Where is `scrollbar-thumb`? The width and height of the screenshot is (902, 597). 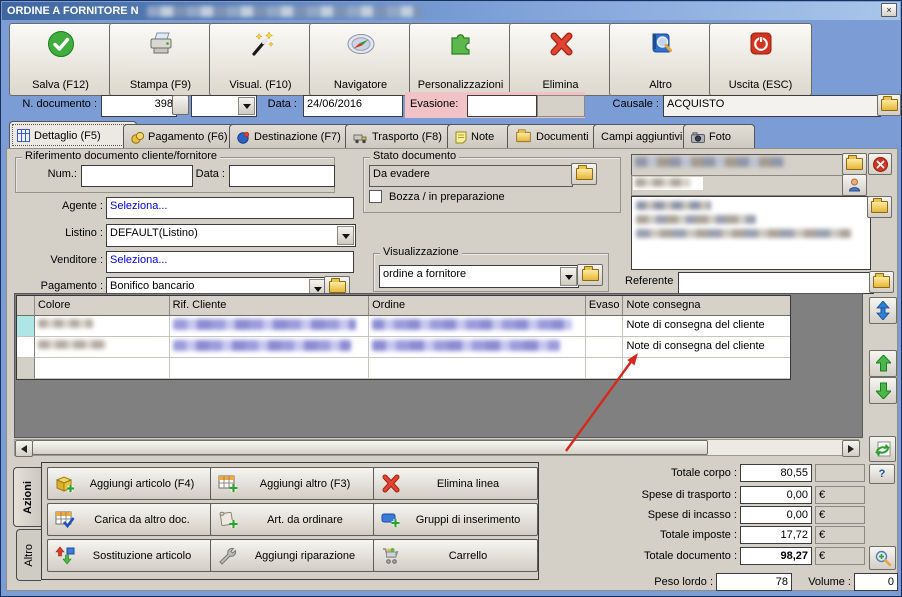 scrollbar-thumb is located at coordinates (370, 447).